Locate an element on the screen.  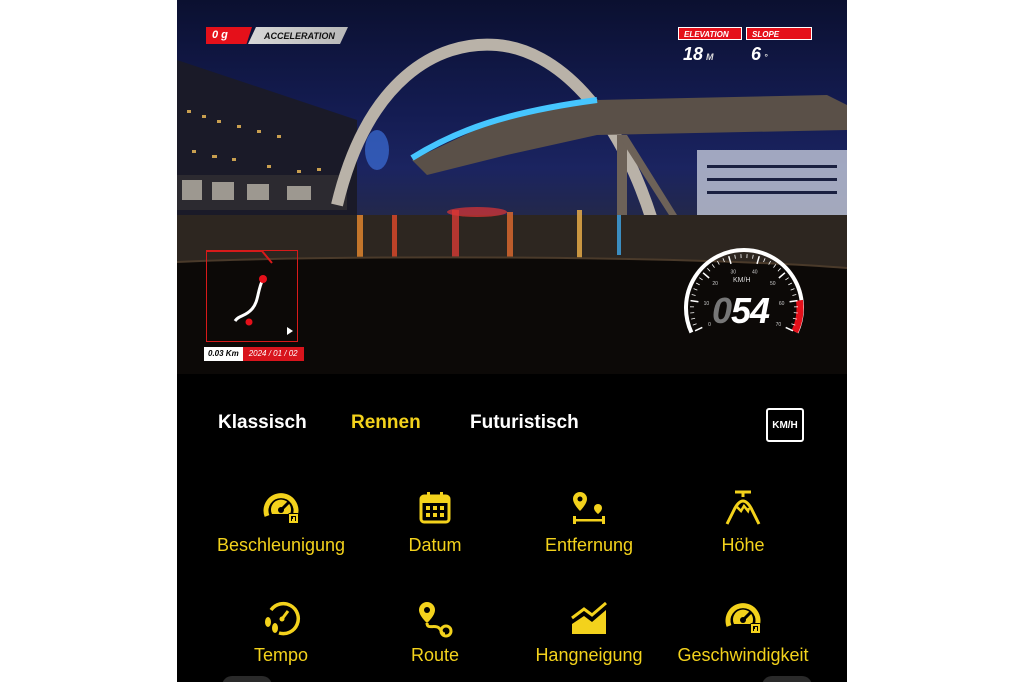
route-minimap is located at coordinates (252, 296).